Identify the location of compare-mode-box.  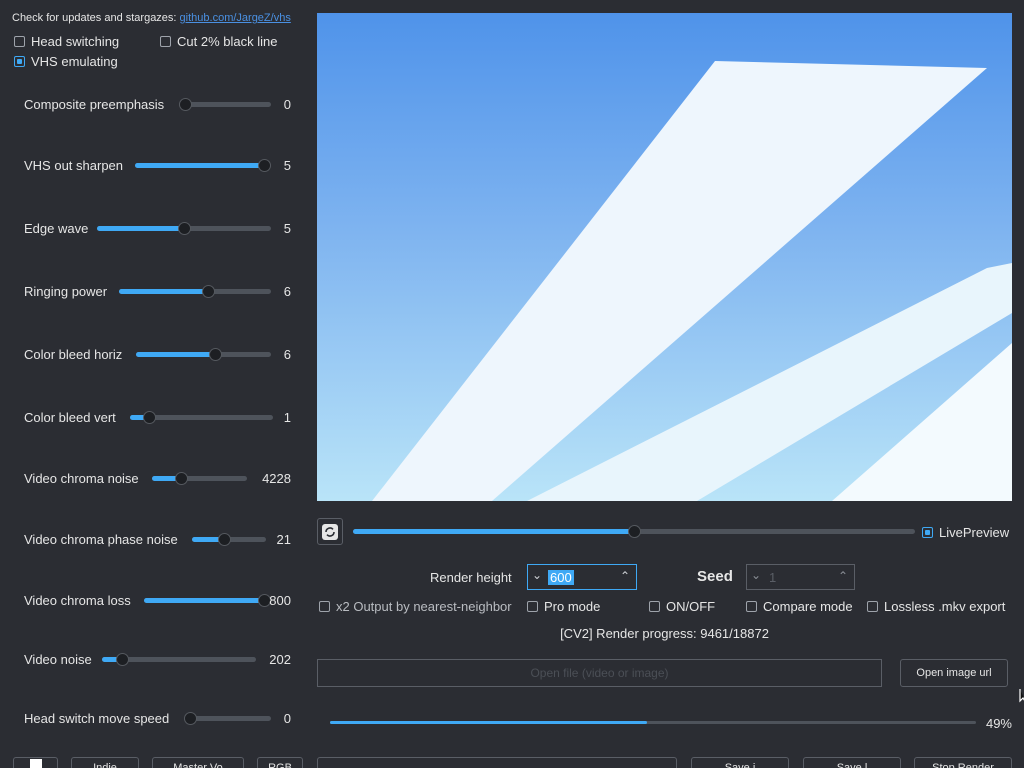
(751, 606).